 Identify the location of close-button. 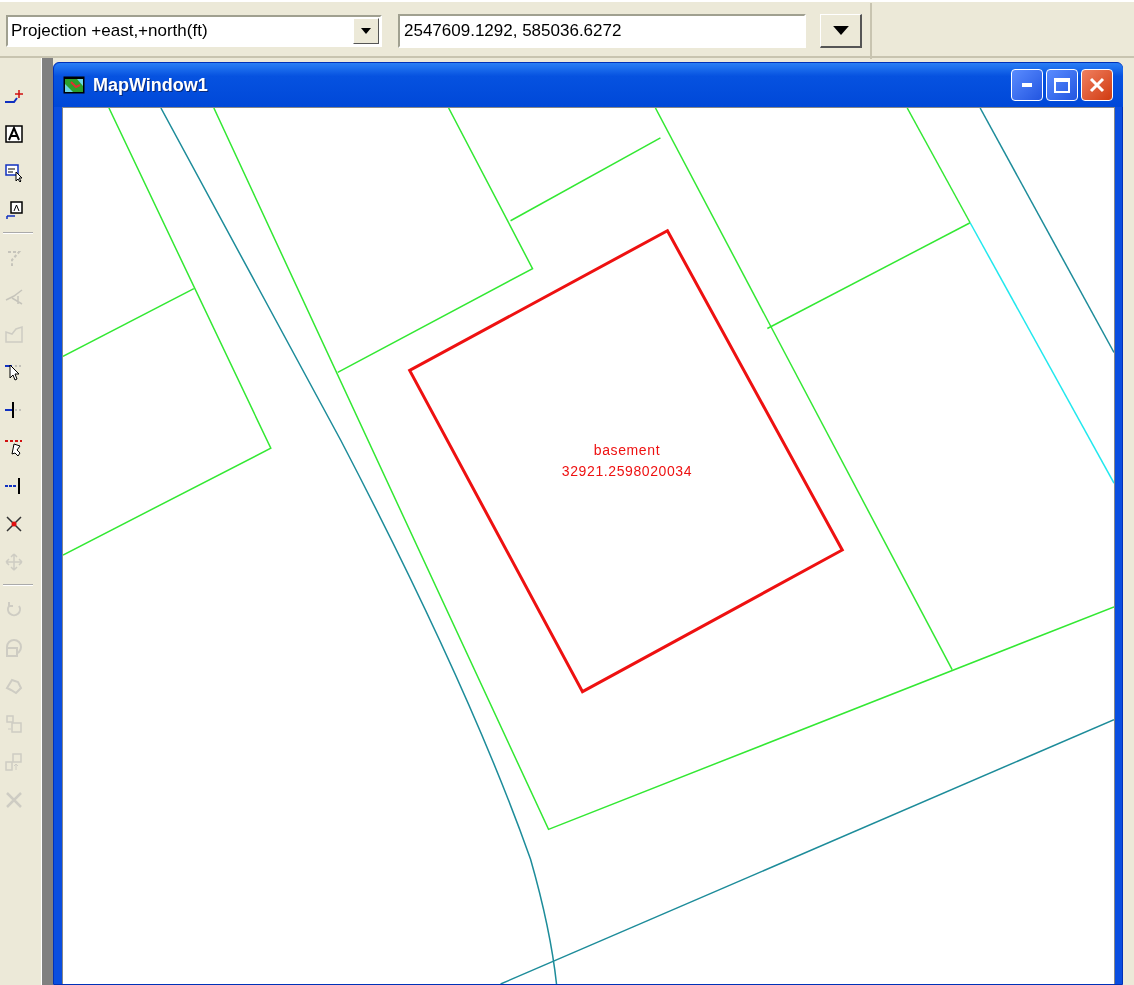
(1097, 85).